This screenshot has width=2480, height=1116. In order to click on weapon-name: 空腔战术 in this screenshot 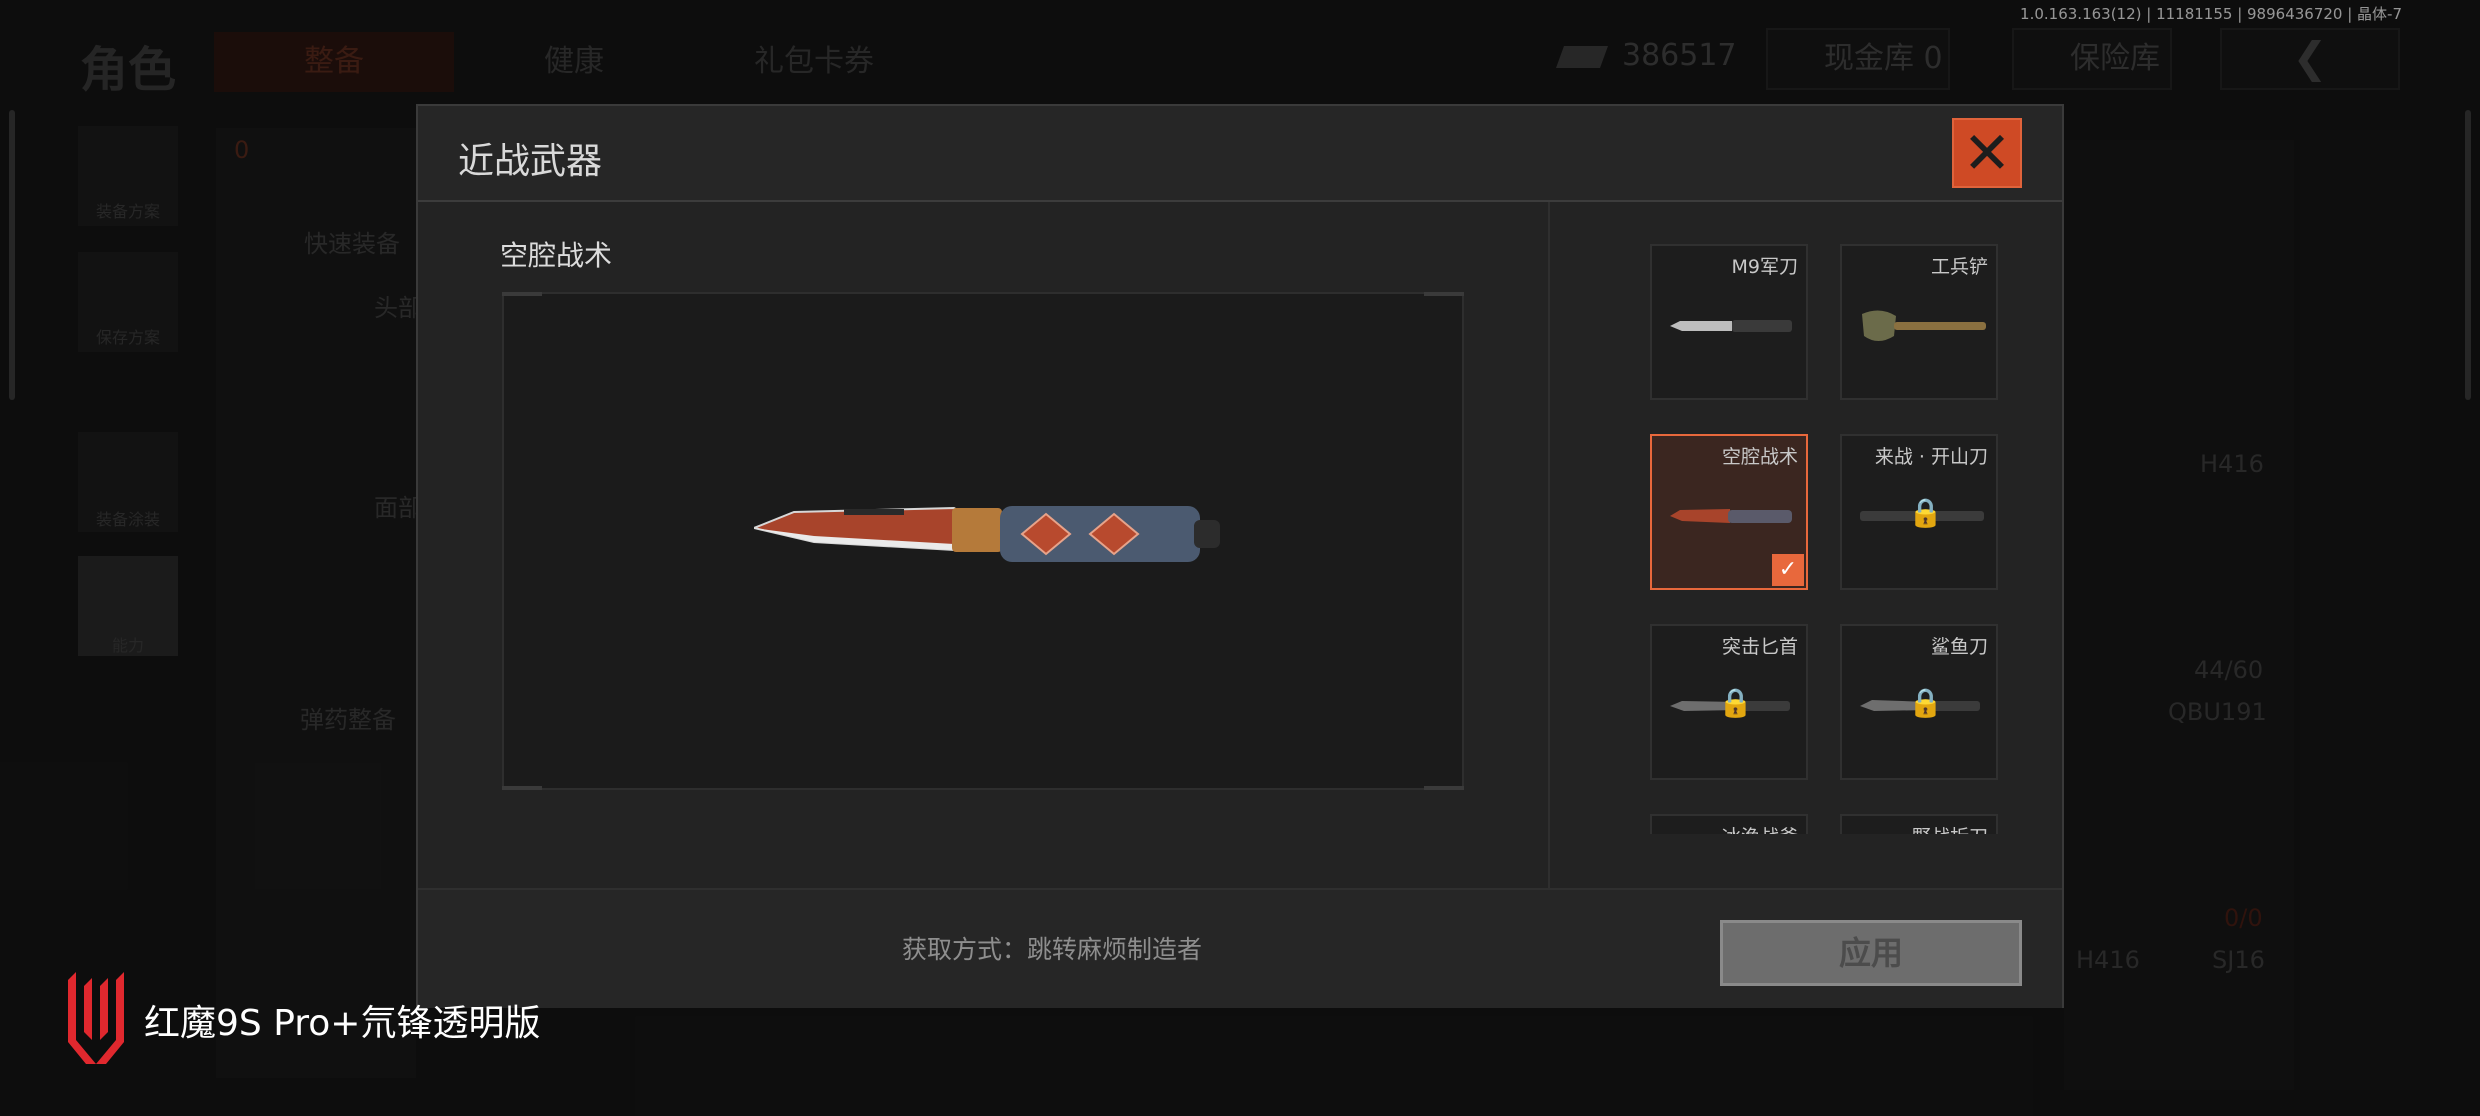, I will do `click(1759, 457)`.